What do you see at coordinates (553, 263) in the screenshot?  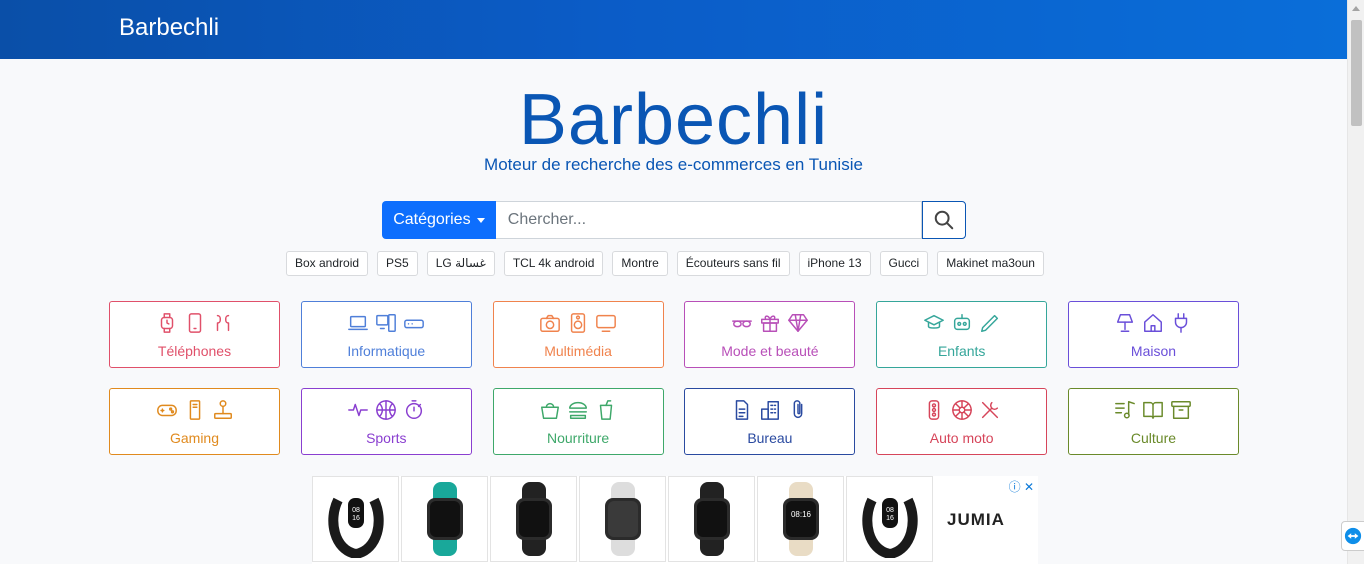 I see `popular-search-tag: TCL 4k android` at bounding box center [553, 263].